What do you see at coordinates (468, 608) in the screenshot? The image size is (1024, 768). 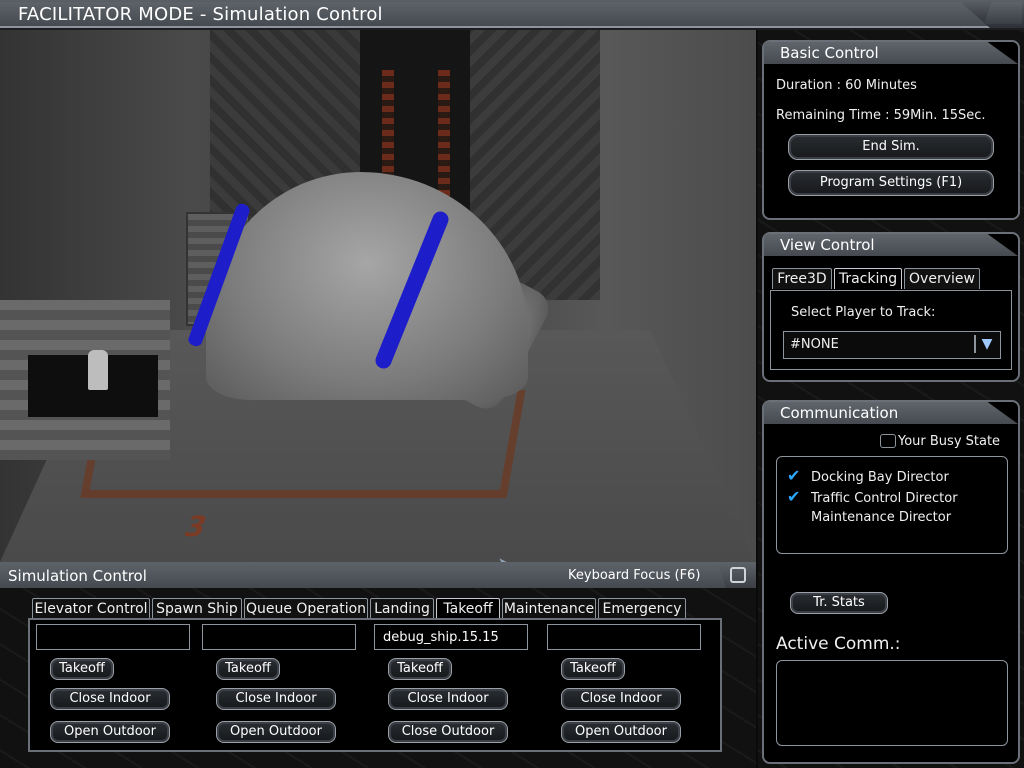 I see `tab-takeoff: Takeoff` at bounding box center [468, 608].